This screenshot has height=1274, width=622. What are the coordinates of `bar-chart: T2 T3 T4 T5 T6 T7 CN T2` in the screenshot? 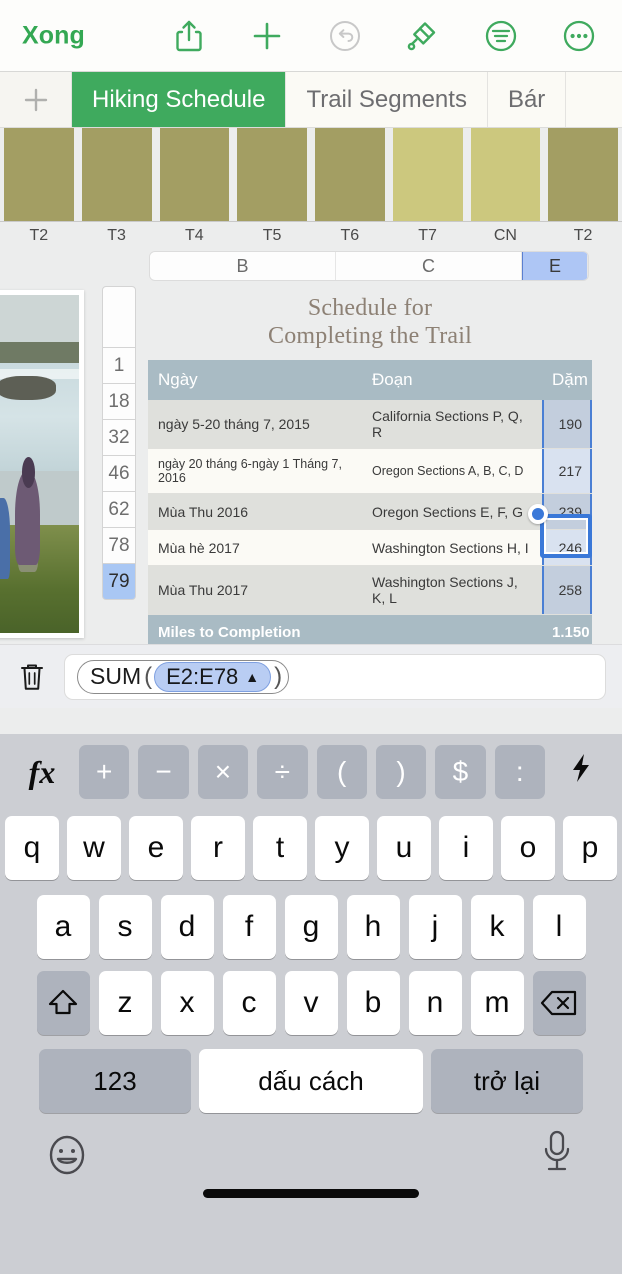 It's located at (311, 189).